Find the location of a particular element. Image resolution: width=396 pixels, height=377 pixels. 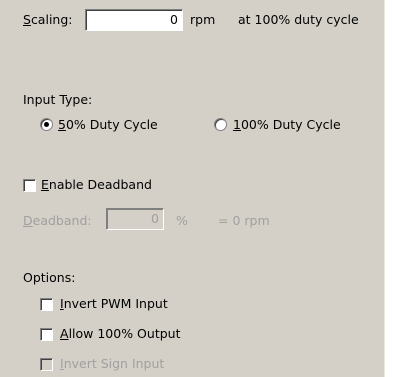

radio-50-duty-cycle-label: 50% Duty Cycle is located at coordinates (108, 124).